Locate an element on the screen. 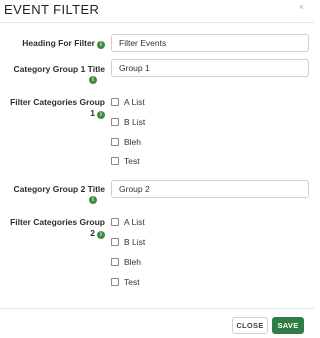  group2-title-label: Category Group 2 Title i is located at coordinates (54, 194).